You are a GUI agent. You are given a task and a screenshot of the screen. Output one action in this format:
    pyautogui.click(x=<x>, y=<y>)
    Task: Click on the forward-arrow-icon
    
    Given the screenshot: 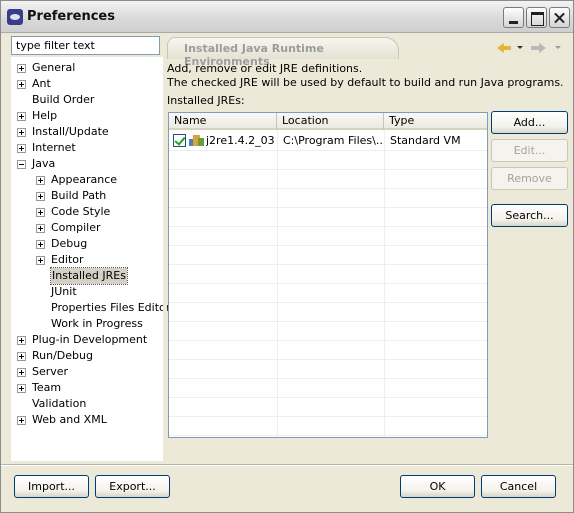 What is the action you would take?
    pyautogui.click(x=539, y=48)
    